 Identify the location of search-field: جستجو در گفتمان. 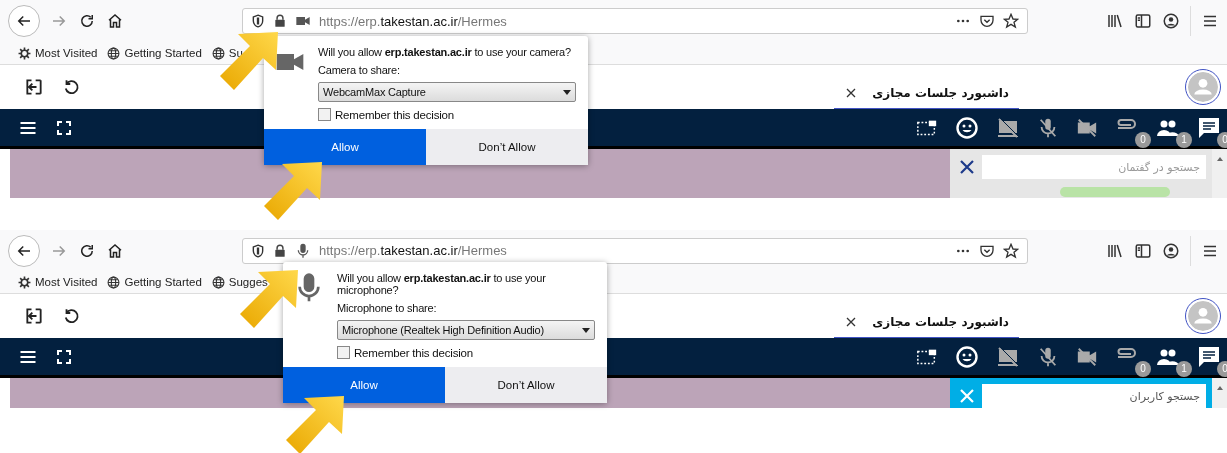
(1094, 167).